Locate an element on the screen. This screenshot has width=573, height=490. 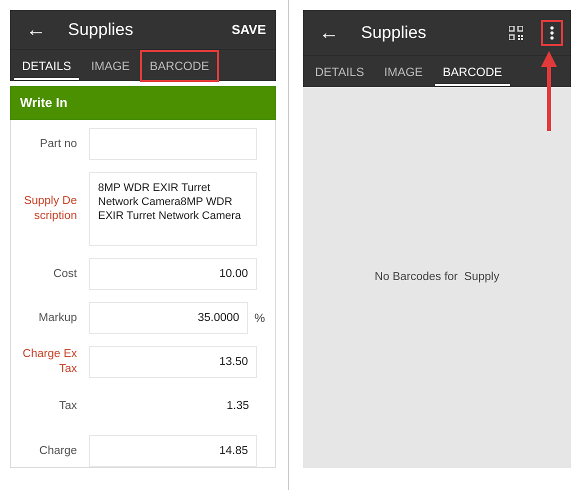
input-field: 13.50 is located at coordinates (173, 362).